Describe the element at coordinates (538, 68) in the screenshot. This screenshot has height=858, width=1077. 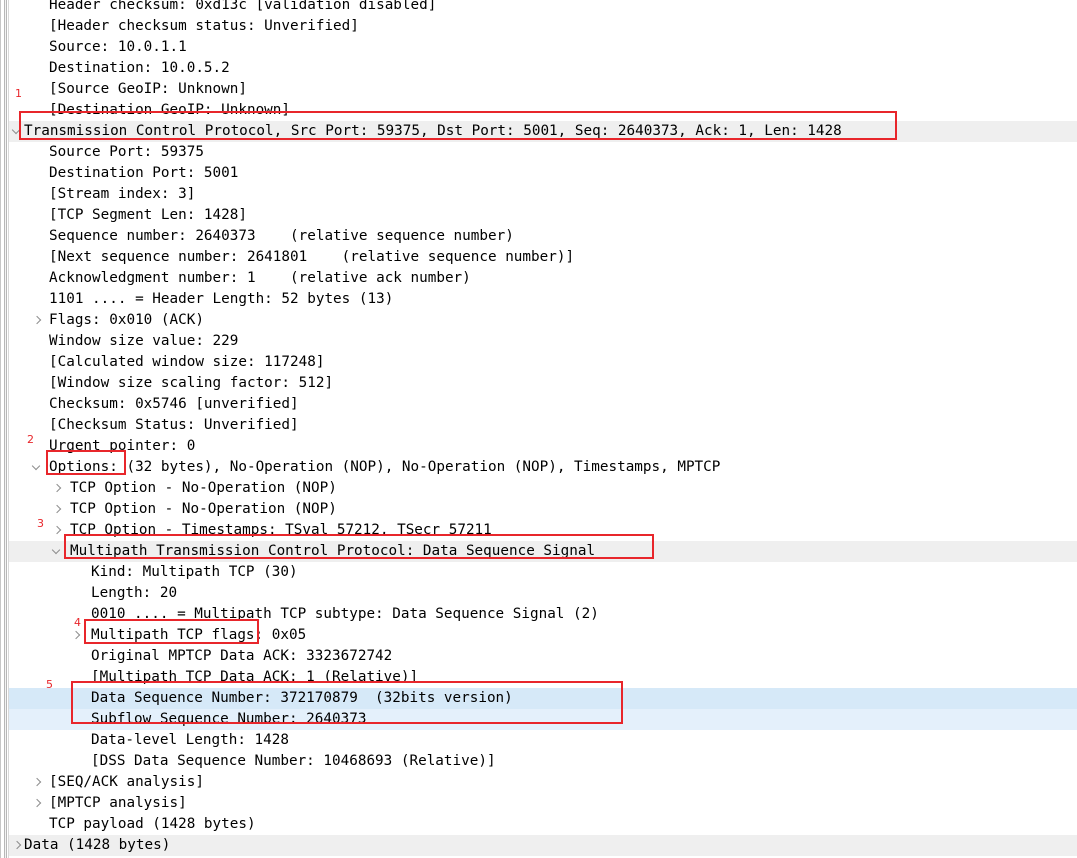
I see `tree-row-ip-destination: Destination: 10.0.5.2` at that location.